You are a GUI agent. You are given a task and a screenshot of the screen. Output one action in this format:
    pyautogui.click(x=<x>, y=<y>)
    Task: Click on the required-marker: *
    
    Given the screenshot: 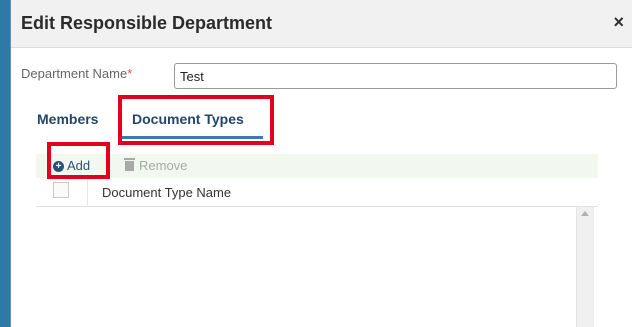 What is the action you would take?
    pyautogui.click(x=130, y=73)
    